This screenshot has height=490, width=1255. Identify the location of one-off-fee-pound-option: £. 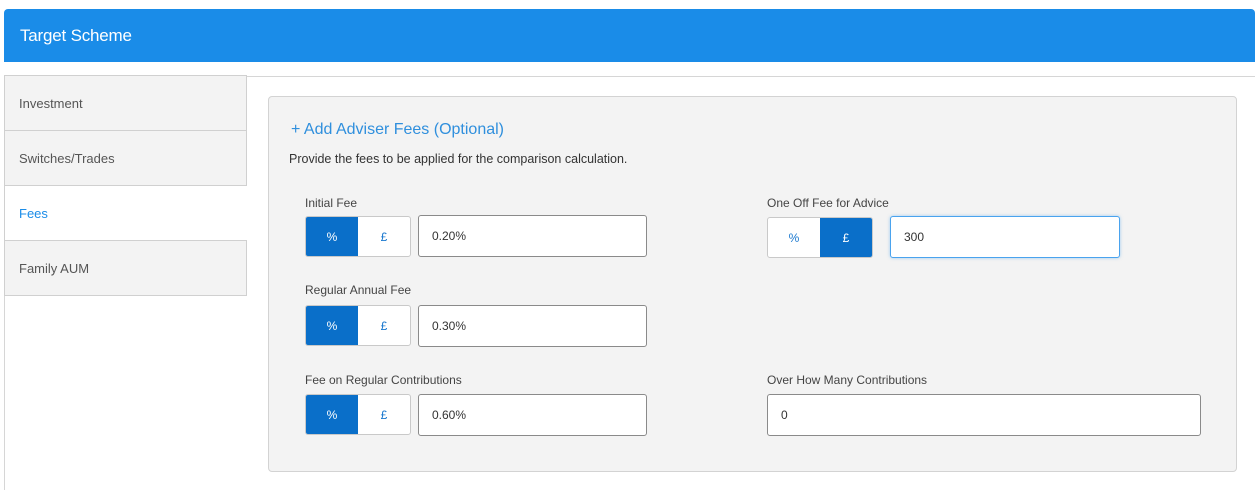
(846, 237).